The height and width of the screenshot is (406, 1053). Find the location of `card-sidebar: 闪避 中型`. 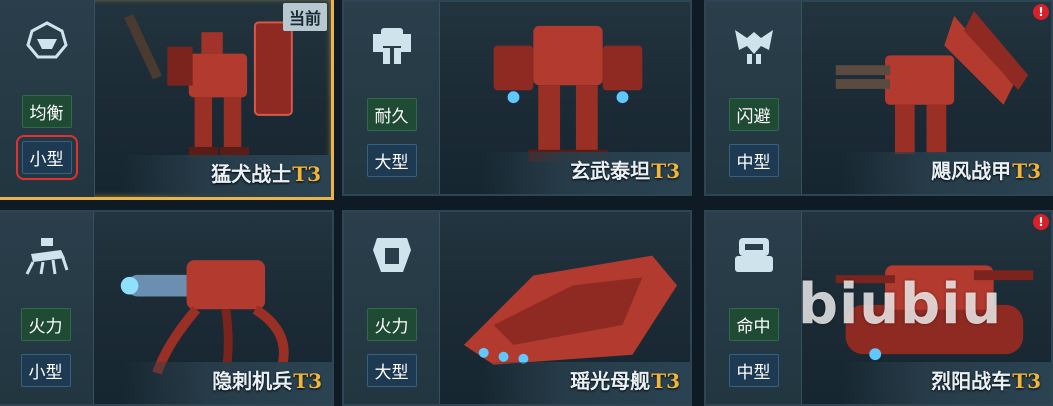

card-sidebar: 闪避 中型 is located at coordinates (754, 98).